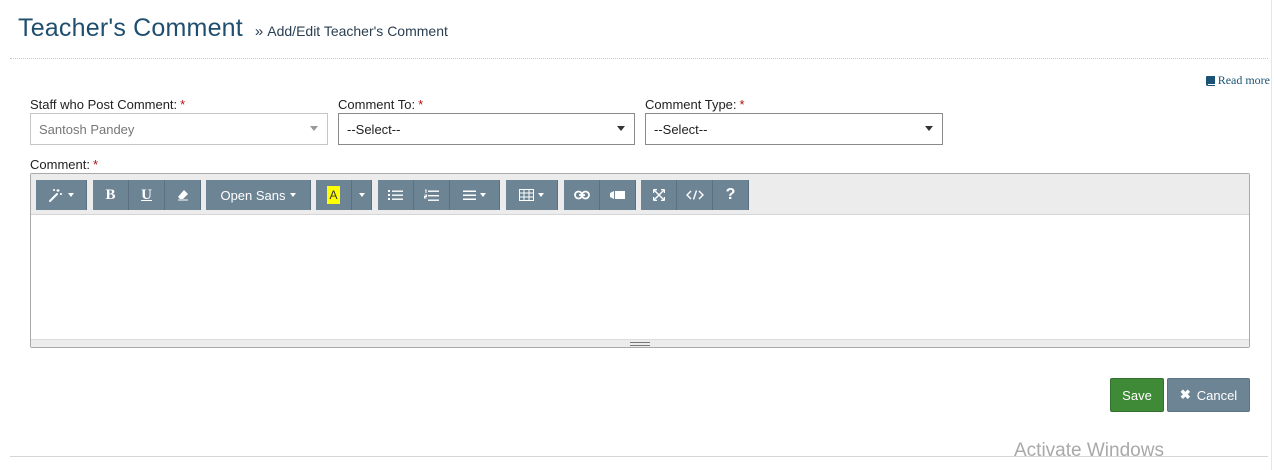  What do you see at coordinates (1217, 395) in the screenshot?
I see `cancel-button-label: Cancel` at bounding box center [1217, 395].